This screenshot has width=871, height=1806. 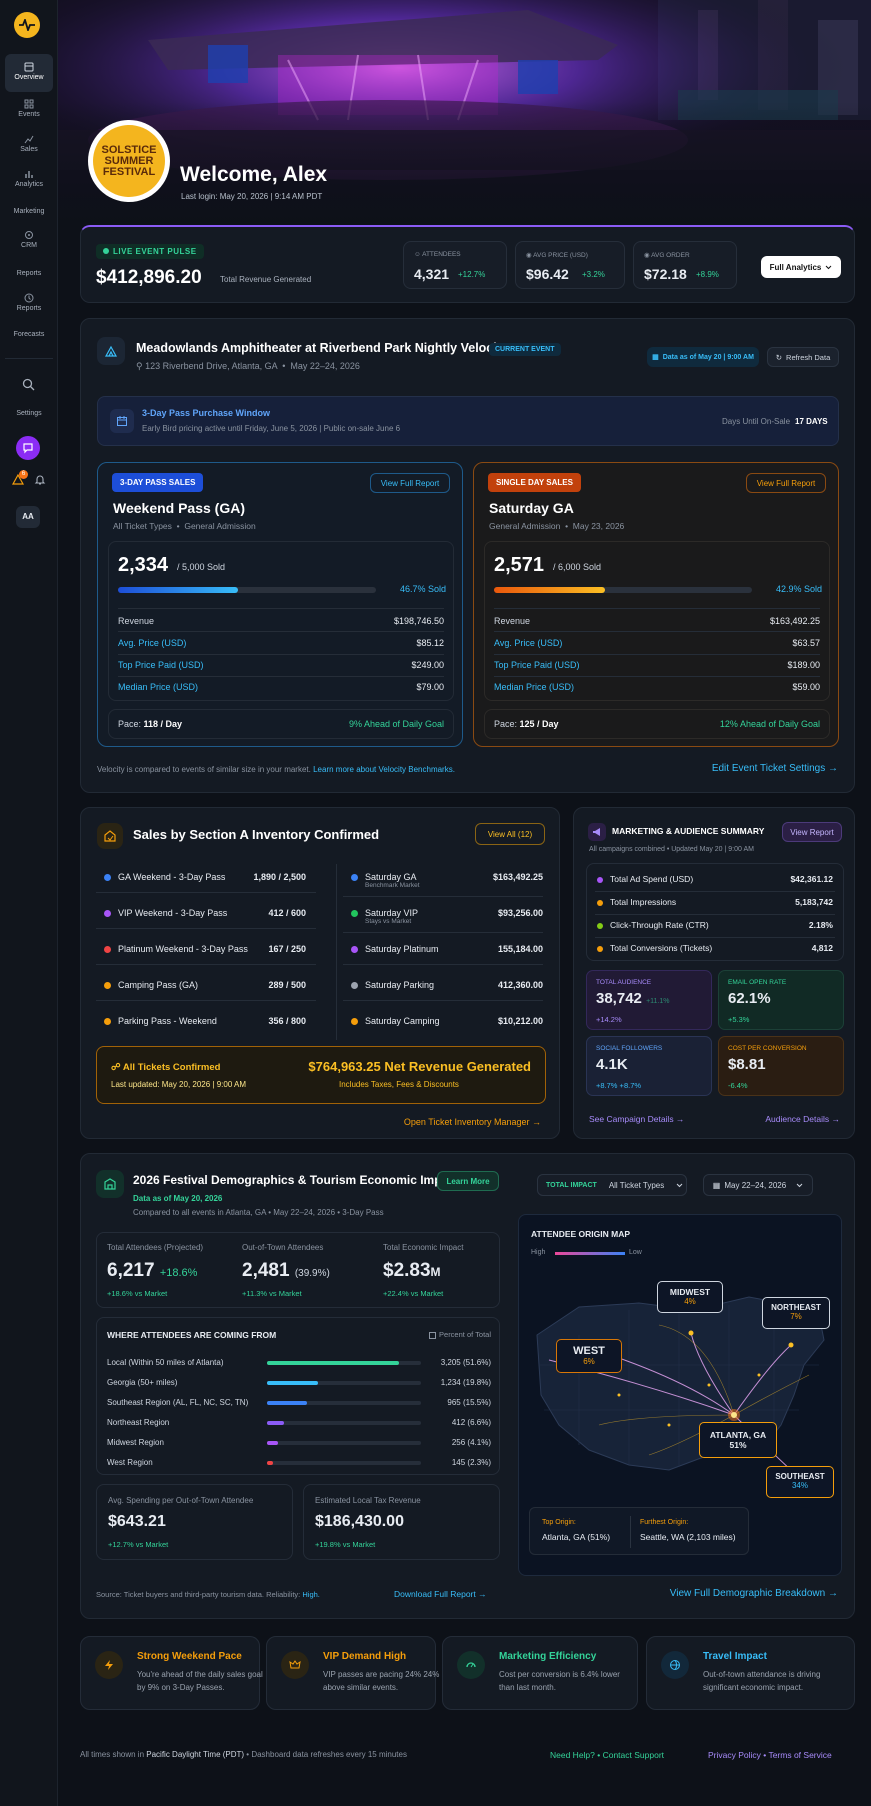 What do you see at coordinates (801, 267) in the screenshot?
I see `full-analytics-button: Full Analytics` at bounding box center [801, 267].